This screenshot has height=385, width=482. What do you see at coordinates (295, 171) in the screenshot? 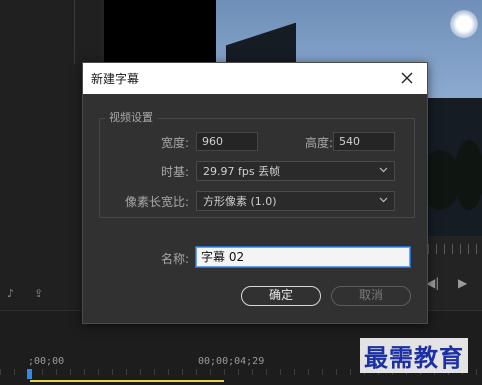
I see `timebase-select: 29.97 fps 丢帧` at bounding box center [295, 171].